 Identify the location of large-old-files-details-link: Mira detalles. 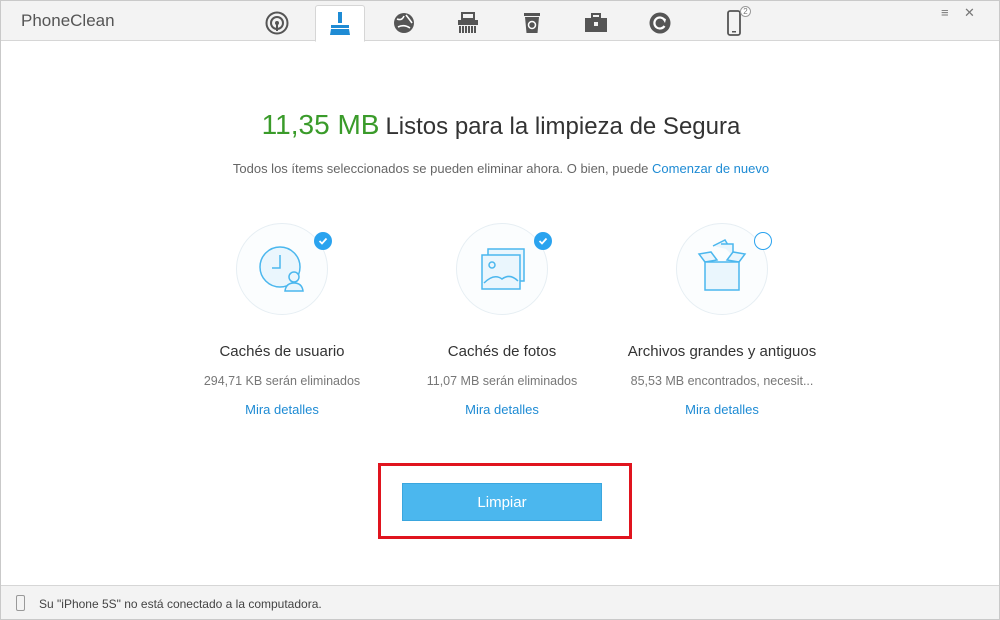
(722, 409).